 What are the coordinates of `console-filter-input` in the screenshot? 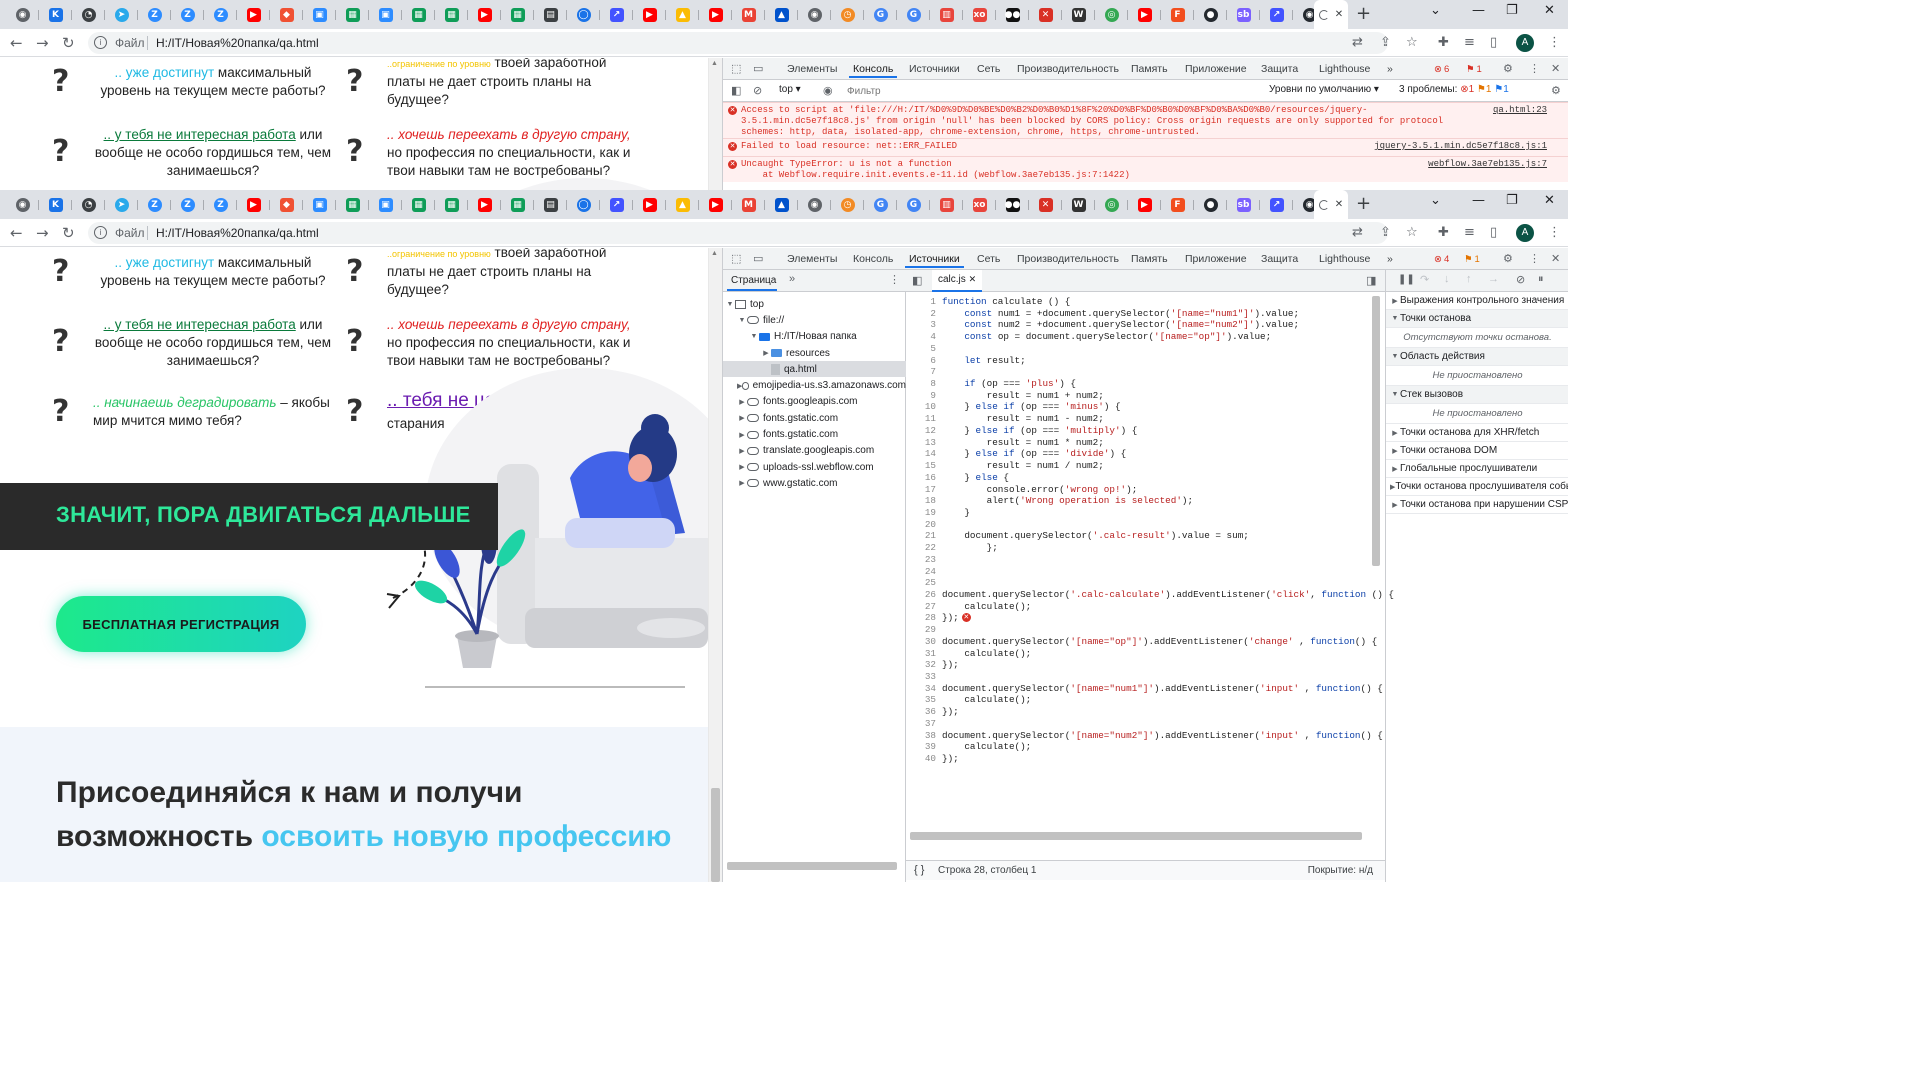 It's located at (1052, 91).